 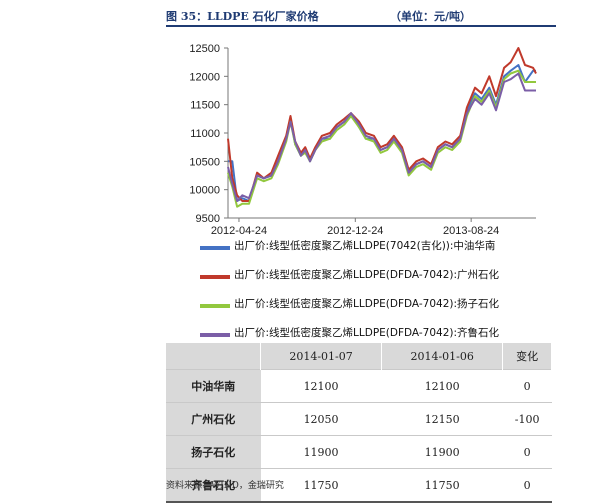 I want to click on legend-label: 出厂价:线型低密度聚乙烯LLDPE(7042(吉化)):中油华南, so click(x=365, y=246).